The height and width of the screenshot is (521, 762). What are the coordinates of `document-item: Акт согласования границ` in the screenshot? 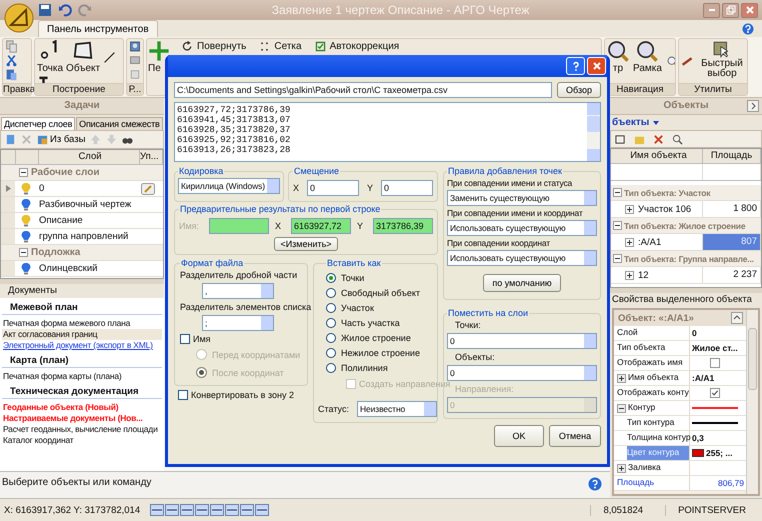 It's located at (82, 334).